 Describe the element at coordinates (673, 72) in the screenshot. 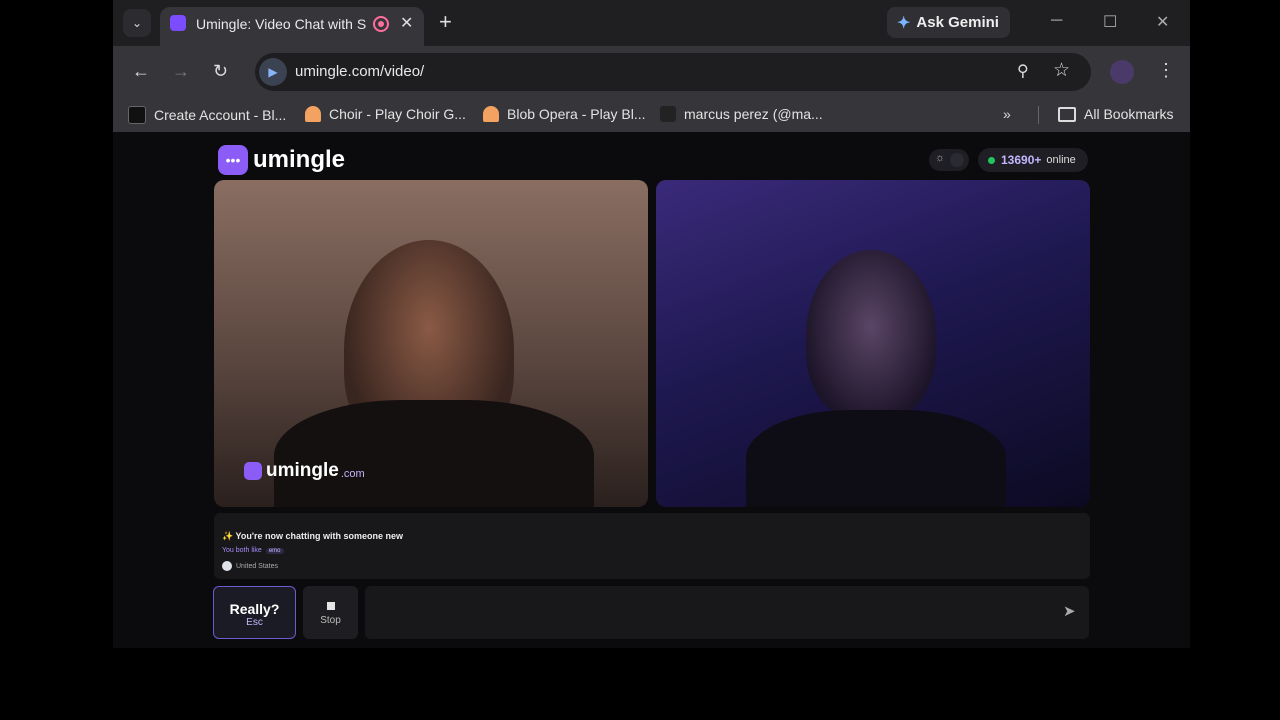

I see `address-bar: ▶ umingle.com/video/ ⚲ ☆` at that location.